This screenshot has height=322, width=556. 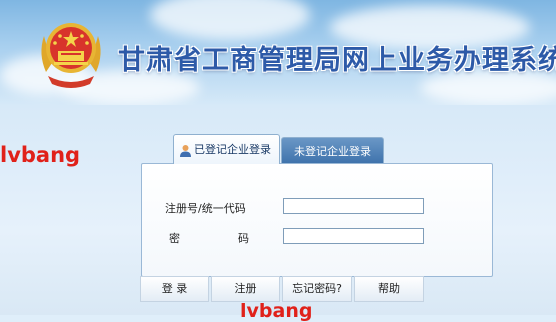 I want to click on tab-unregistered-login: 未登记企业登录, so click(x=332, y=150).